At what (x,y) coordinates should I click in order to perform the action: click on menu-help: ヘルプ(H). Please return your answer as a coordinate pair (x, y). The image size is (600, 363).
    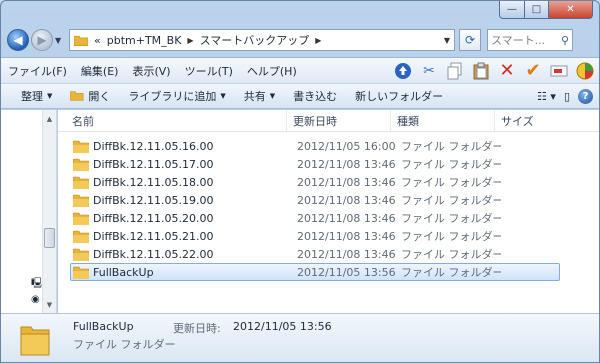
    Looking at the image, I should click on (272, 71).